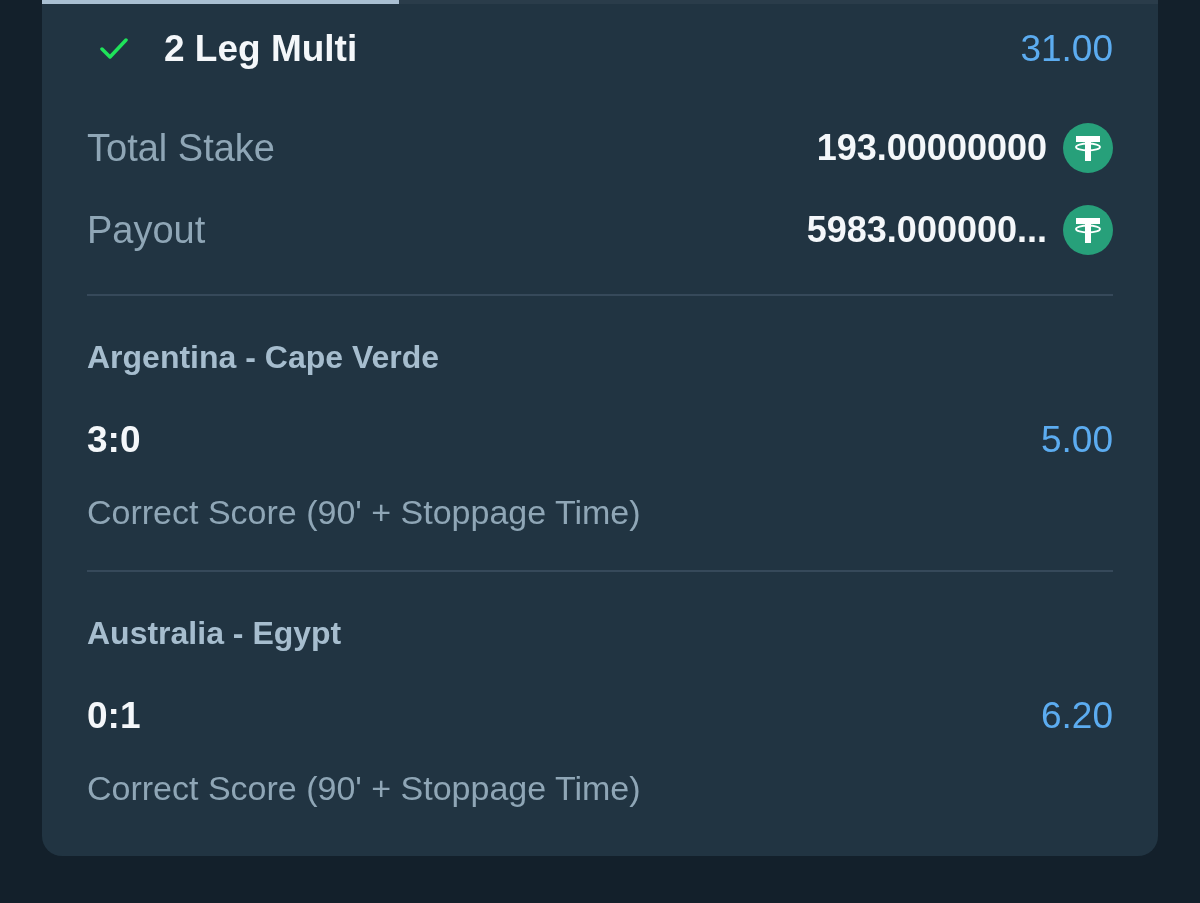  Describe the element at coordinates (261, 49) in the screenshot. I see `bet-title: 2 Leg Multi` at that location.